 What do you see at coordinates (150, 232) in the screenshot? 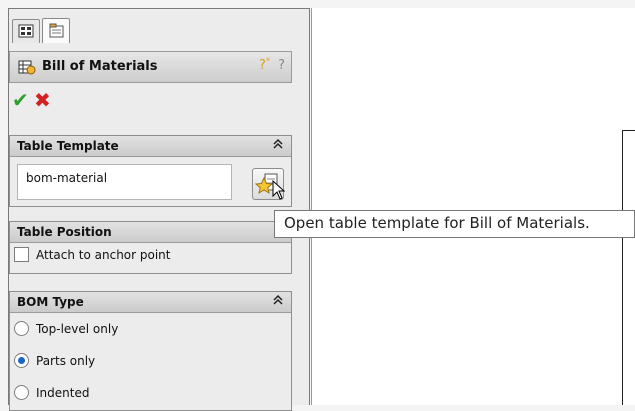
I see `table-position-header: Table Position` at bounding box center [150, 232].